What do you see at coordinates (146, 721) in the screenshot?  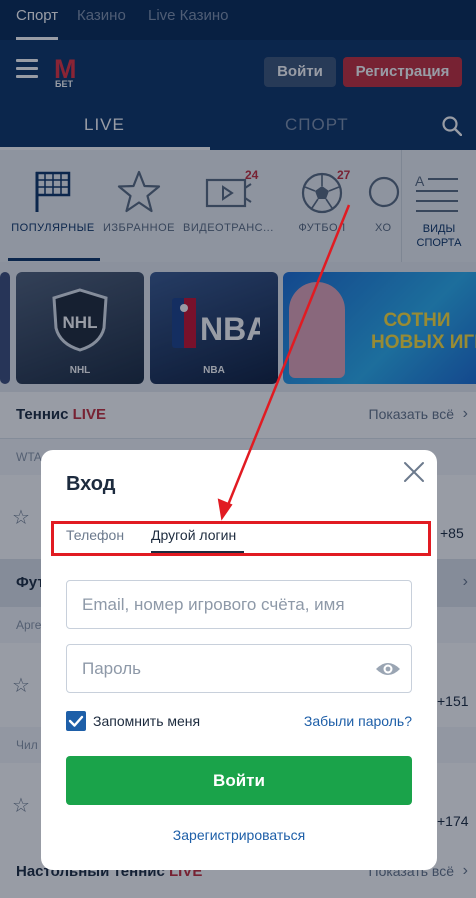 I see `remember-label: Запомнить меня` at bounding box center [146, 721].